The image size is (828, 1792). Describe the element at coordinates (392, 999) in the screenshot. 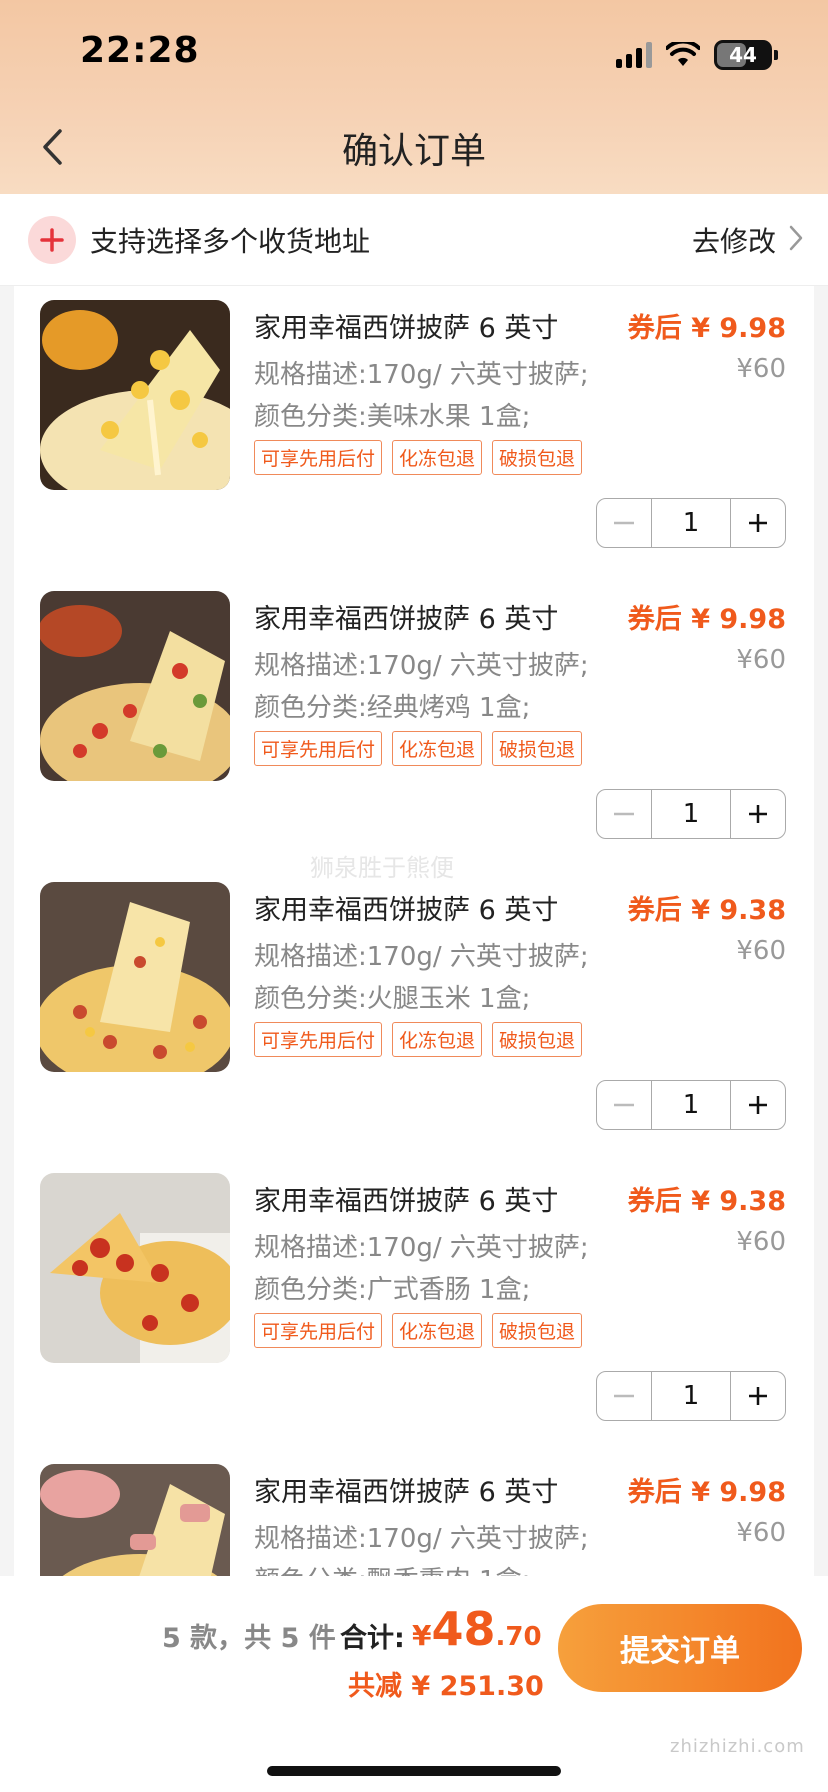

I see `product-variant: 颜色分类:火腿玉米 1盒;` at that location.